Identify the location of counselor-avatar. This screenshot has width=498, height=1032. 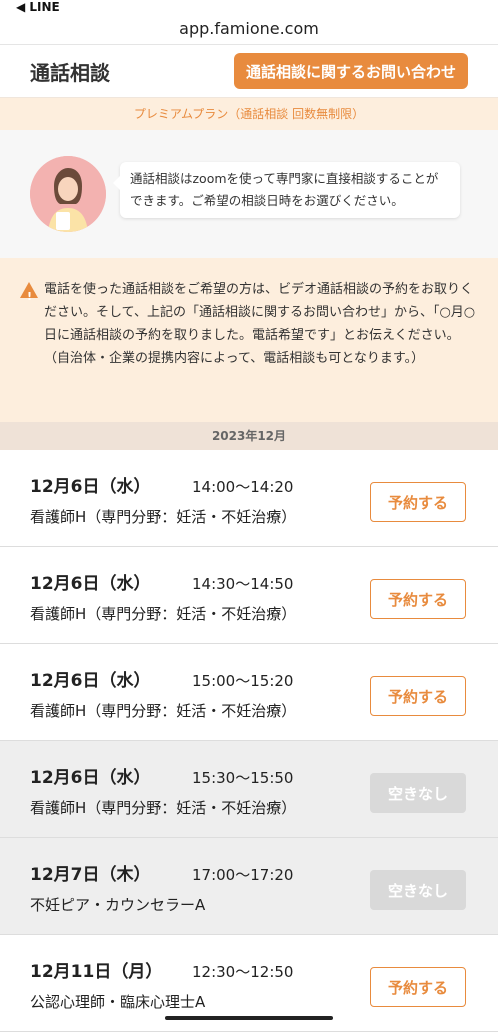
(68, 194).